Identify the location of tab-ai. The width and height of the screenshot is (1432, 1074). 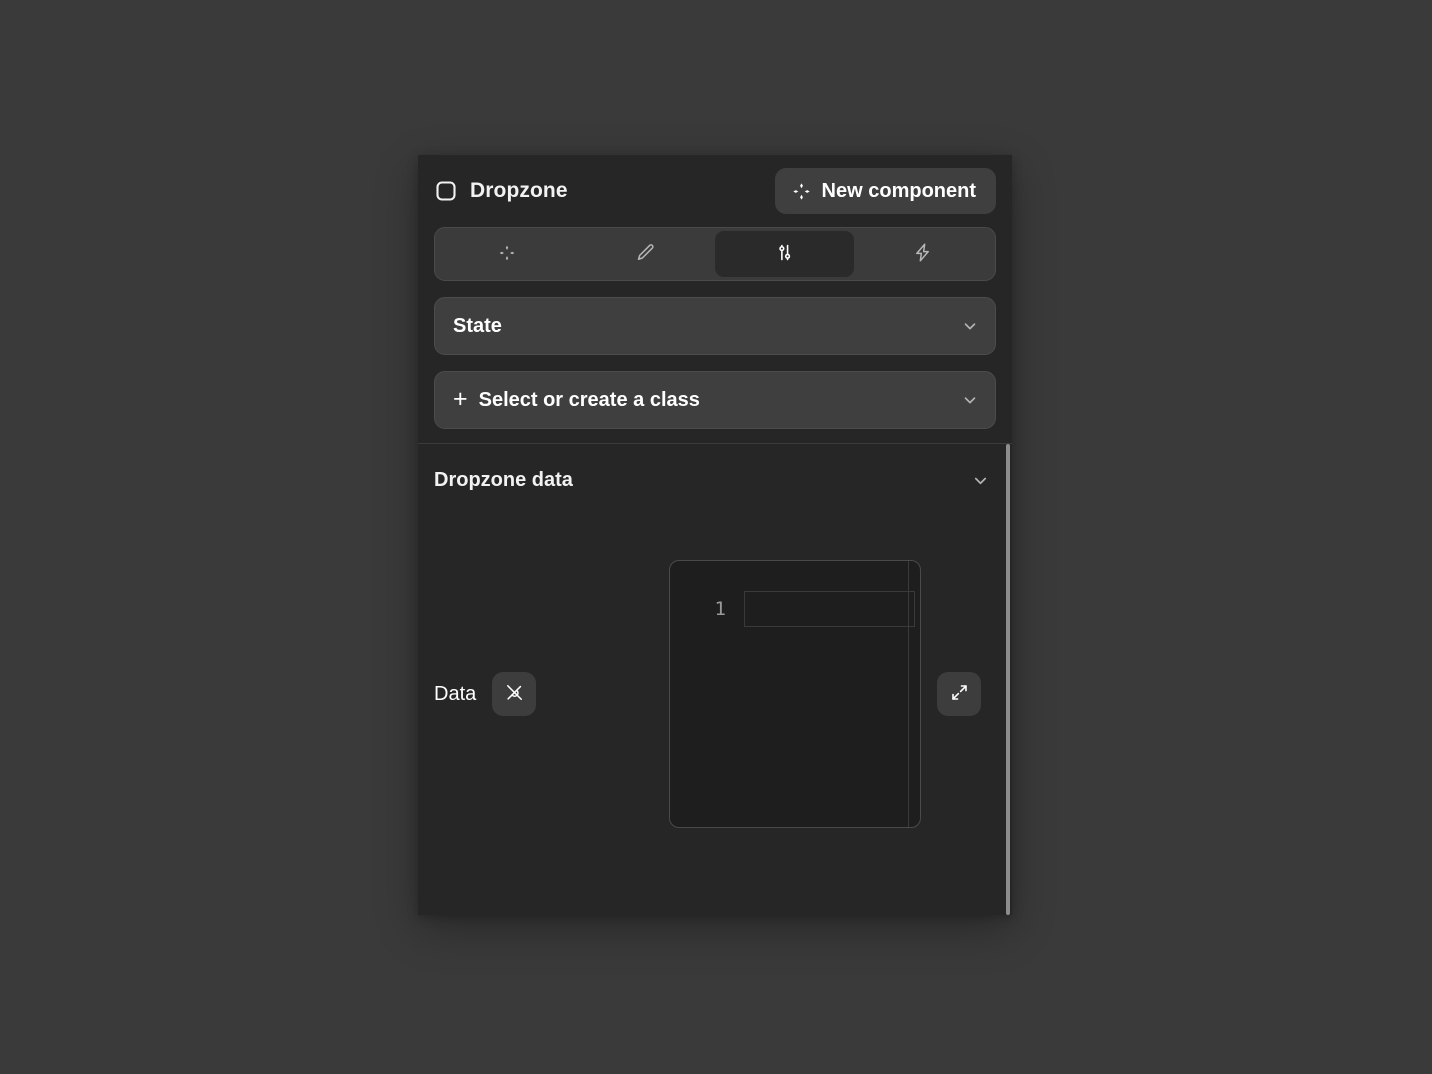
(507, 254).